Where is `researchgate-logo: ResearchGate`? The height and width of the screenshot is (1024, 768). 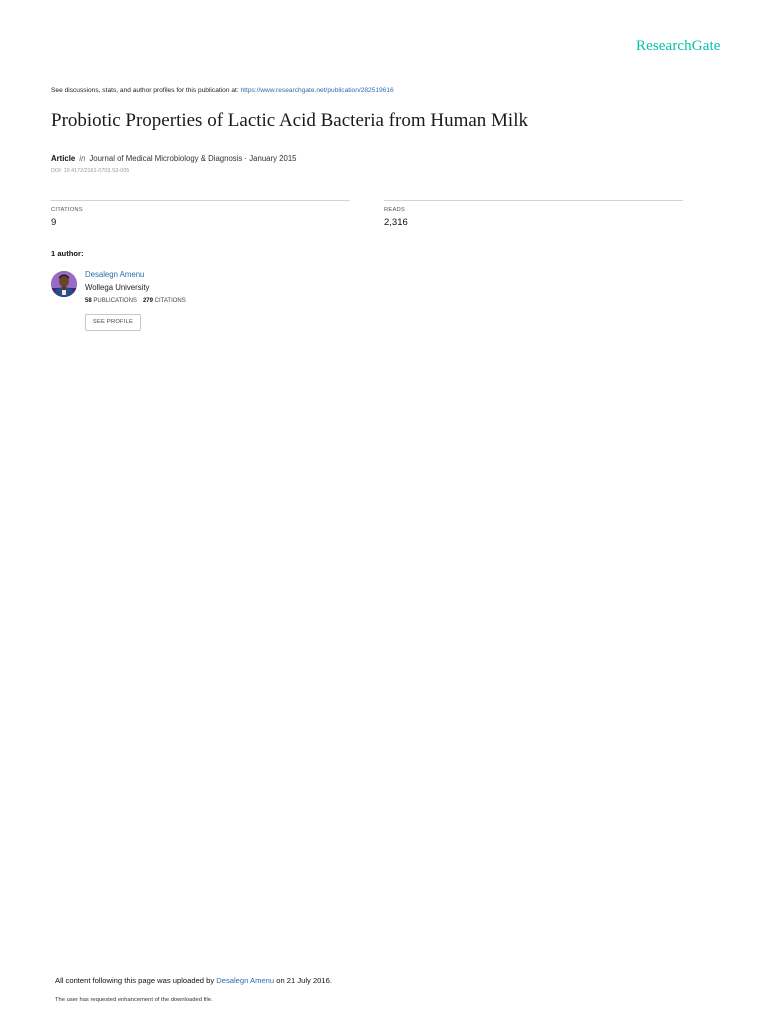 researchgate-logo: ResearchGate is located at coordinates (678, 46).